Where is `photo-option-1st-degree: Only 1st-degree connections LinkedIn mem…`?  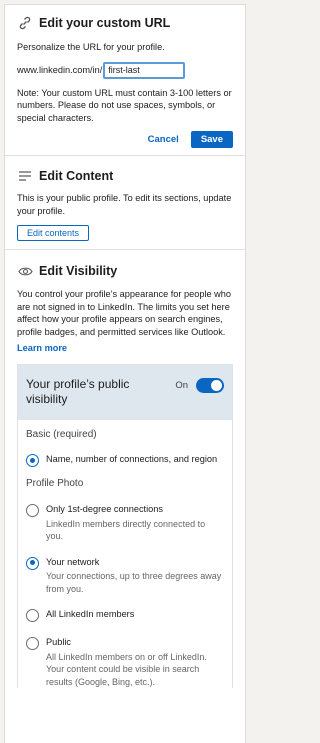
photo-option-1st-degree: Only 1st-degree connections LinkedIn mem… is located at coordinates (125, 523).